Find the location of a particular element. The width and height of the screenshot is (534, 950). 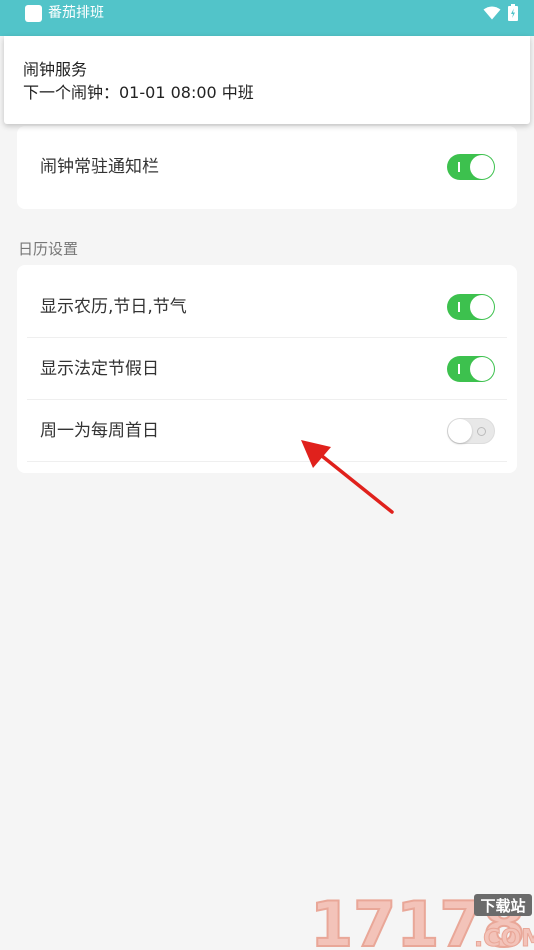

setting-label: 周一为每周首日 is located at coordinates (99, 431).